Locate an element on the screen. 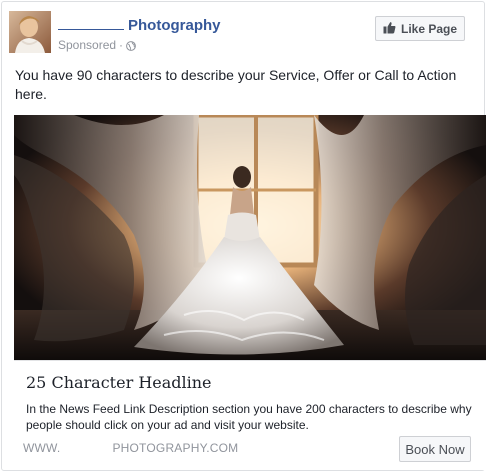 The height and width of the screenshot is (473, 487). sponsored-label: Sponsored is located at coordinates (87, 45).